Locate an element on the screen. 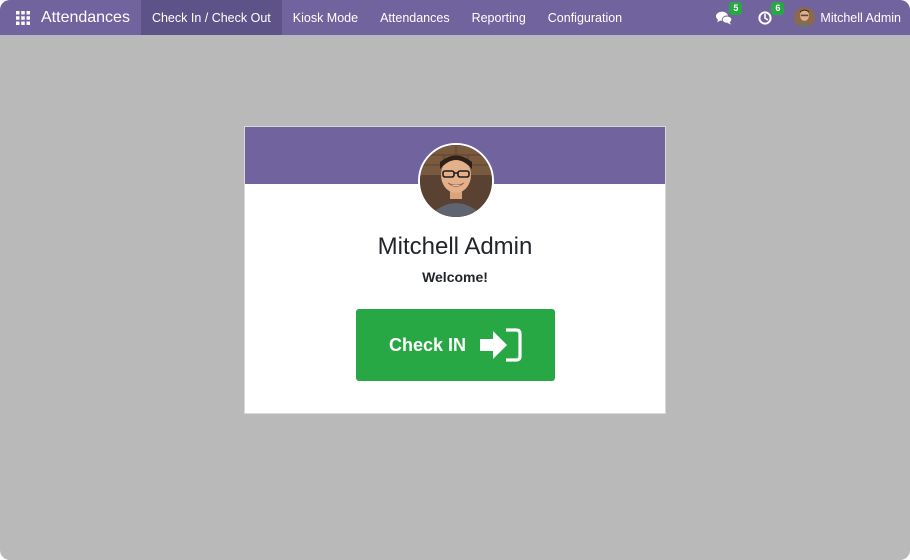 The height and width of the screenshot is (560, 910). employee-name: Mitchell Admin is located at coordinates (455, 246).